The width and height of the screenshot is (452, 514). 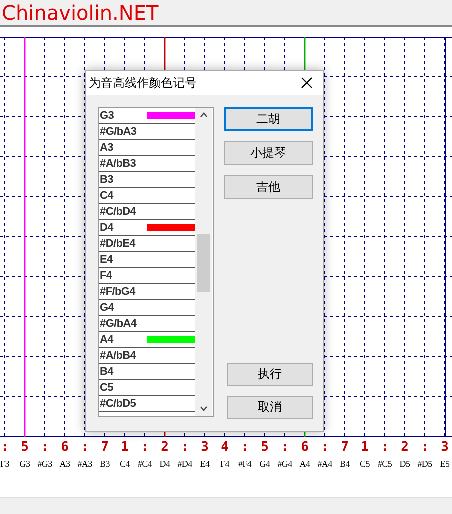 What do you see at coordinates (118, 132) in the screenshot?
I see `pitch-label: #G/bA3` at bounding box center [118, 132].